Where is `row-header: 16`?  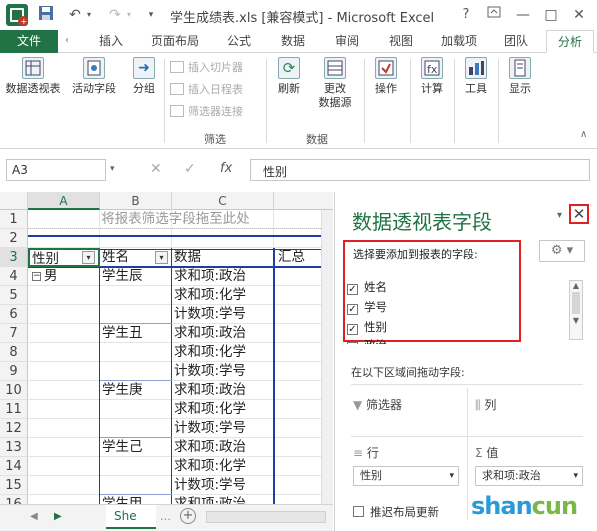
row-header: 16 is located at coordinates (14, 499).